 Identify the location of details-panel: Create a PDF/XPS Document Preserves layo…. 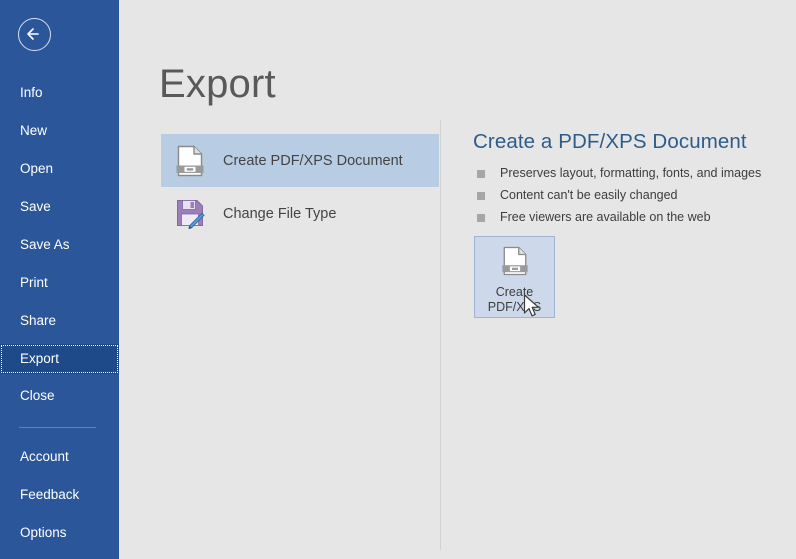
(628, 181).